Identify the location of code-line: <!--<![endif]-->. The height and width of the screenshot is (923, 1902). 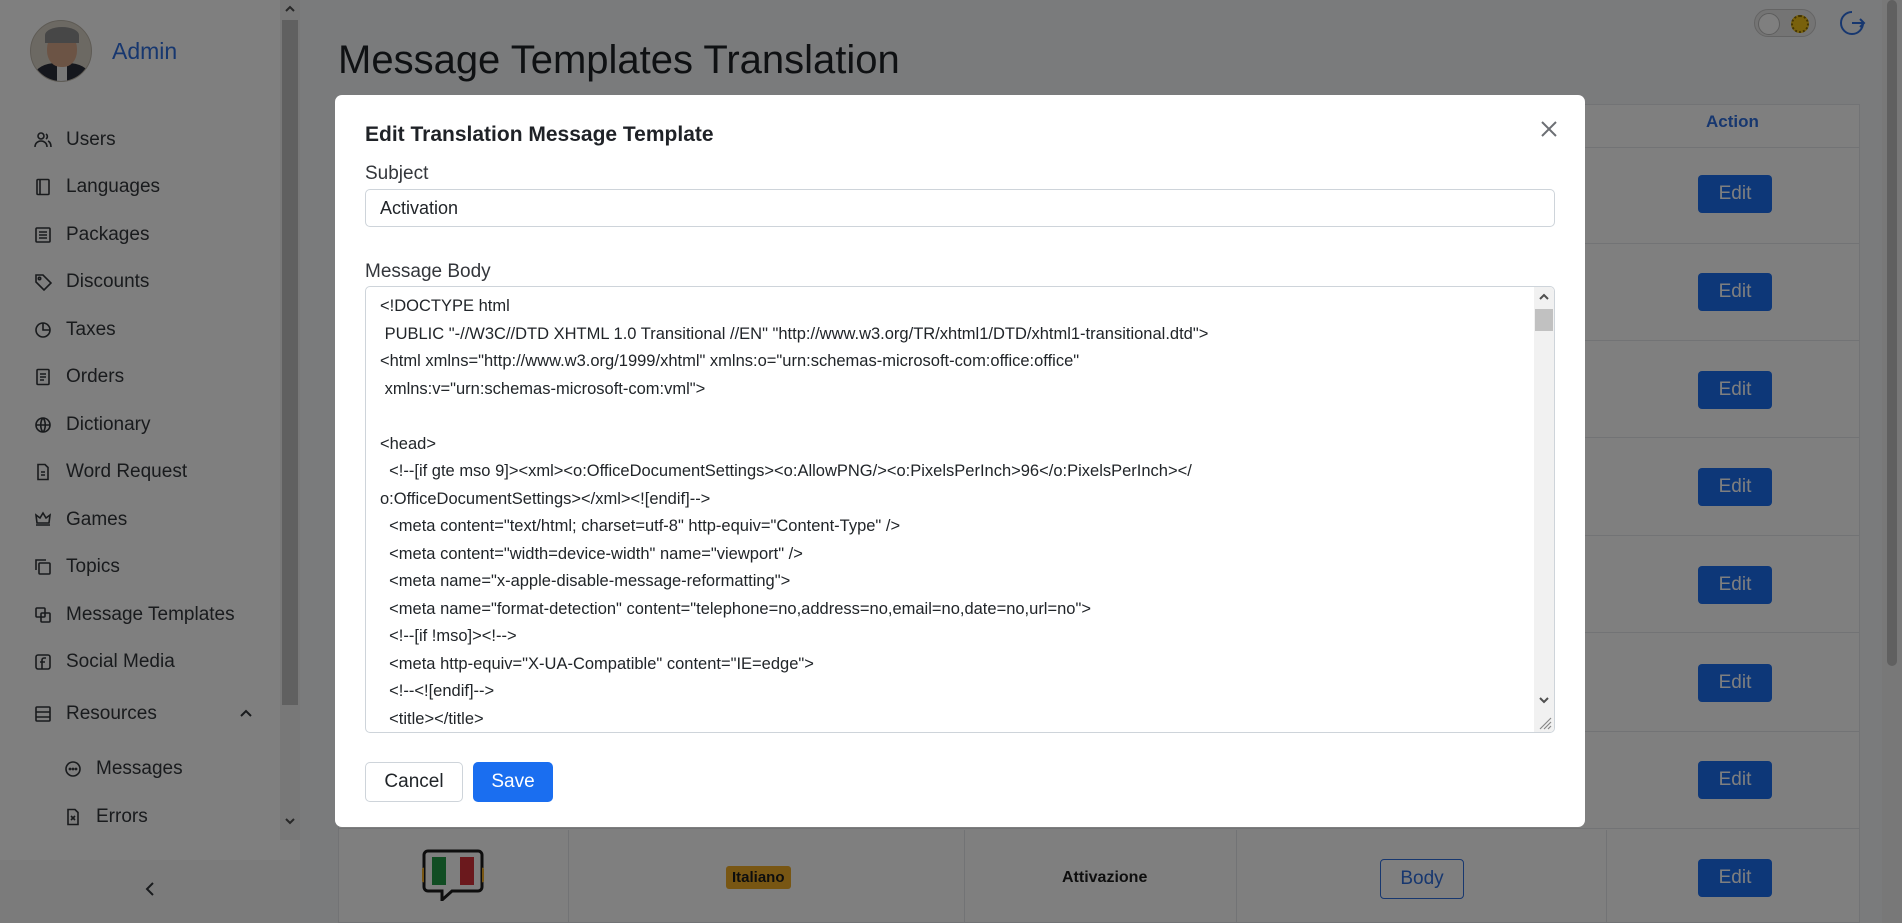
(437, 691).